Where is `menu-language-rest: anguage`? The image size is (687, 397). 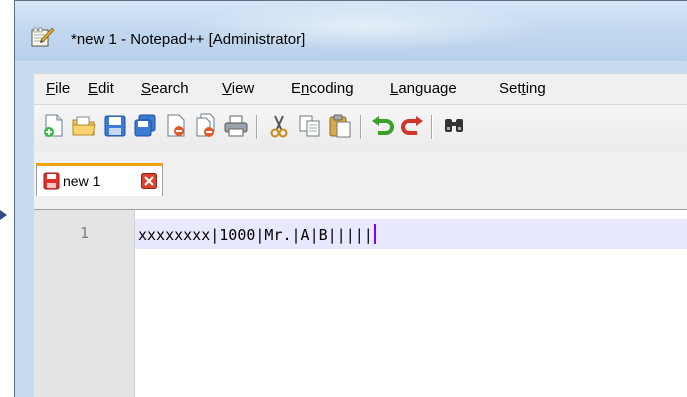 menu-language-rest: anguage is located at coordinates (427, 88).